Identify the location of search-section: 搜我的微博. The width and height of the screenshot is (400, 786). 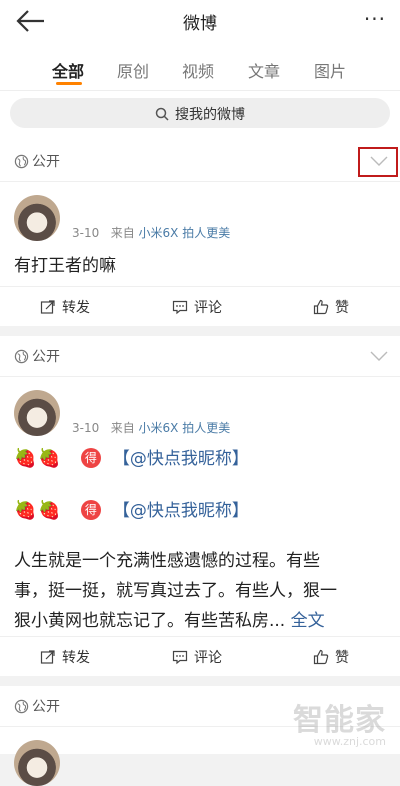
(200, 115).